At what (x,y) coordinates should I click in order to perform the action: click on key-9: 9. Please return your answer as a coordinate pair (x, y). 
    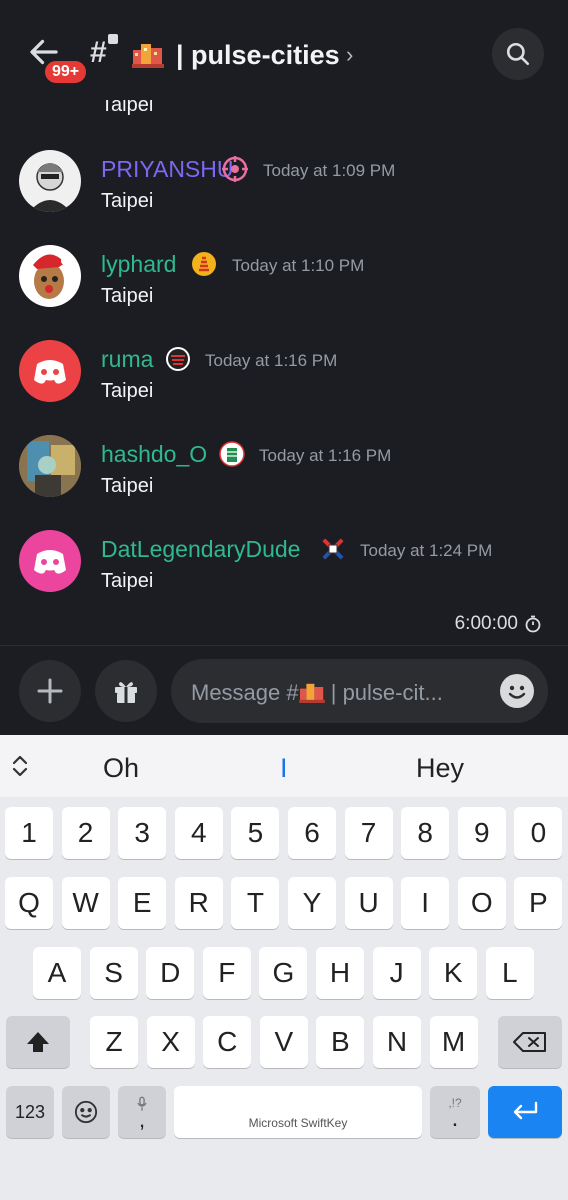
    Looking at the image, I should click on (481, 833).